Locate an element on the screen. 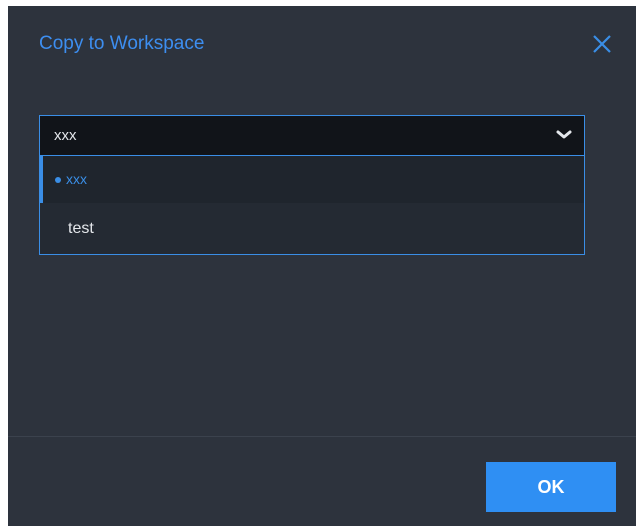 The height and width of the screenshot is (526, 636). selected-bullet-icon is located at coordinates (58, 180).